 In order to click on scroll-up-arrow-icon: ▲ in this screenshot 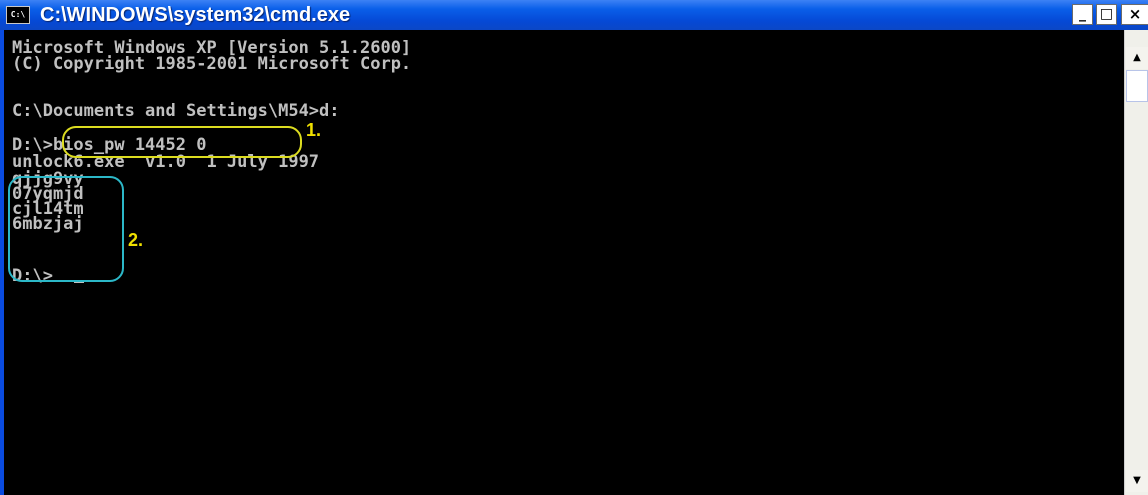, I will do `click(1137, 58)`.